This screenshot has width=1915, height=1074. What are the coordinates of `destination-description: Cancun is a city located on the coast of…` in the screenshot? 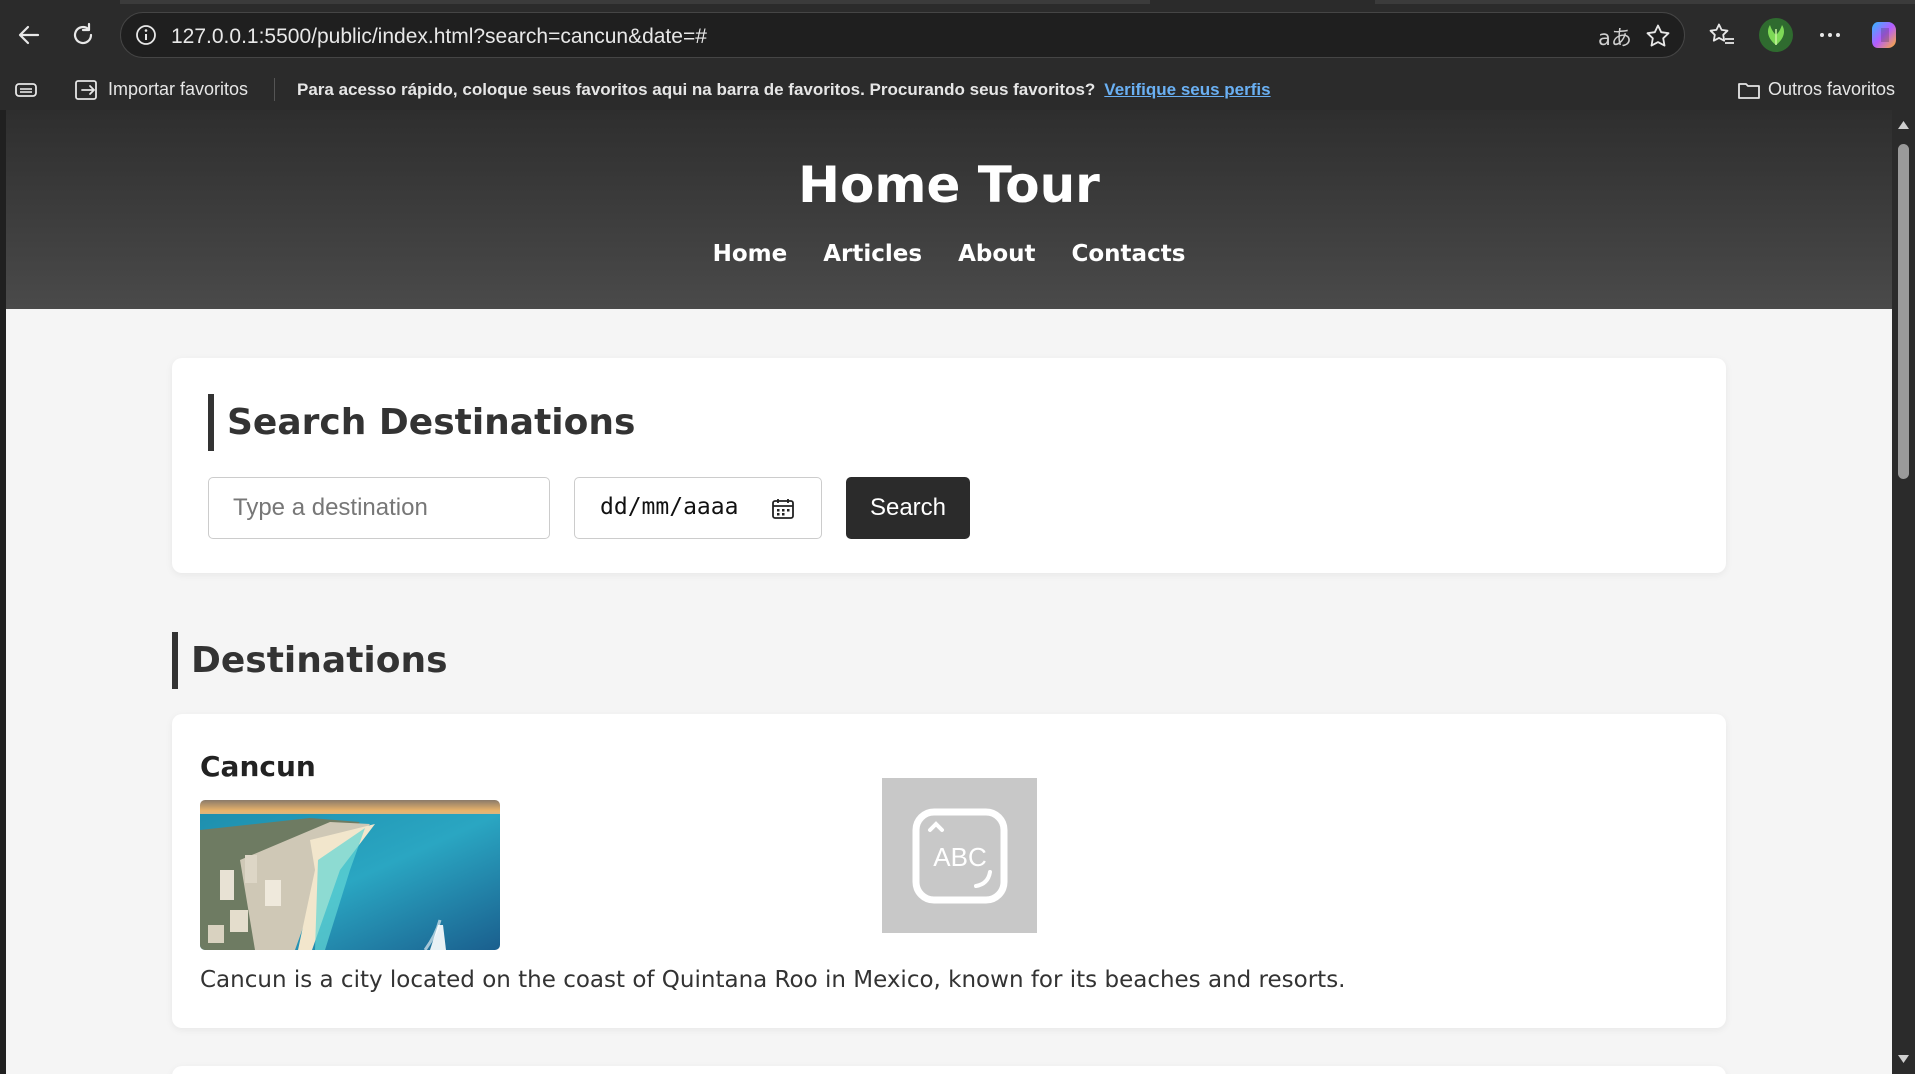 It's located at (773, 980).